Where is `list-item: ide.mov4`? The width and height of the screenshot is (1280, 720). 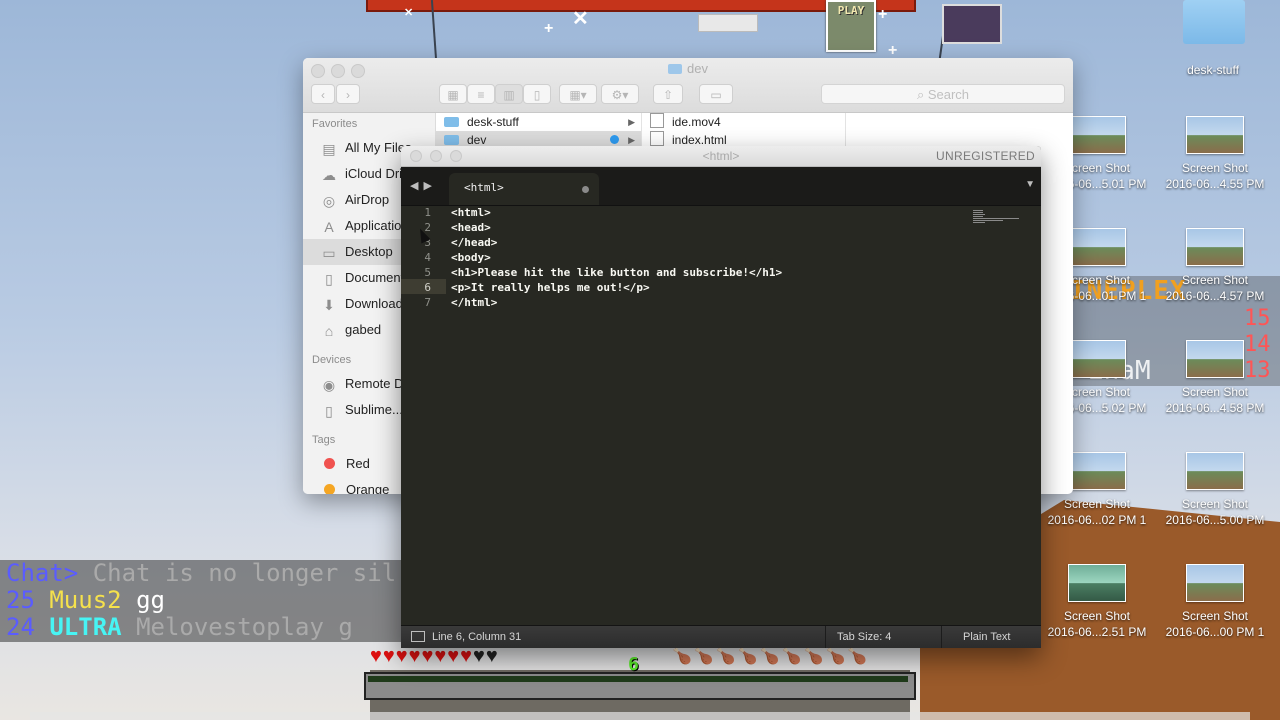 list-item: ide.mov4 is located at coordinates (743, 122).